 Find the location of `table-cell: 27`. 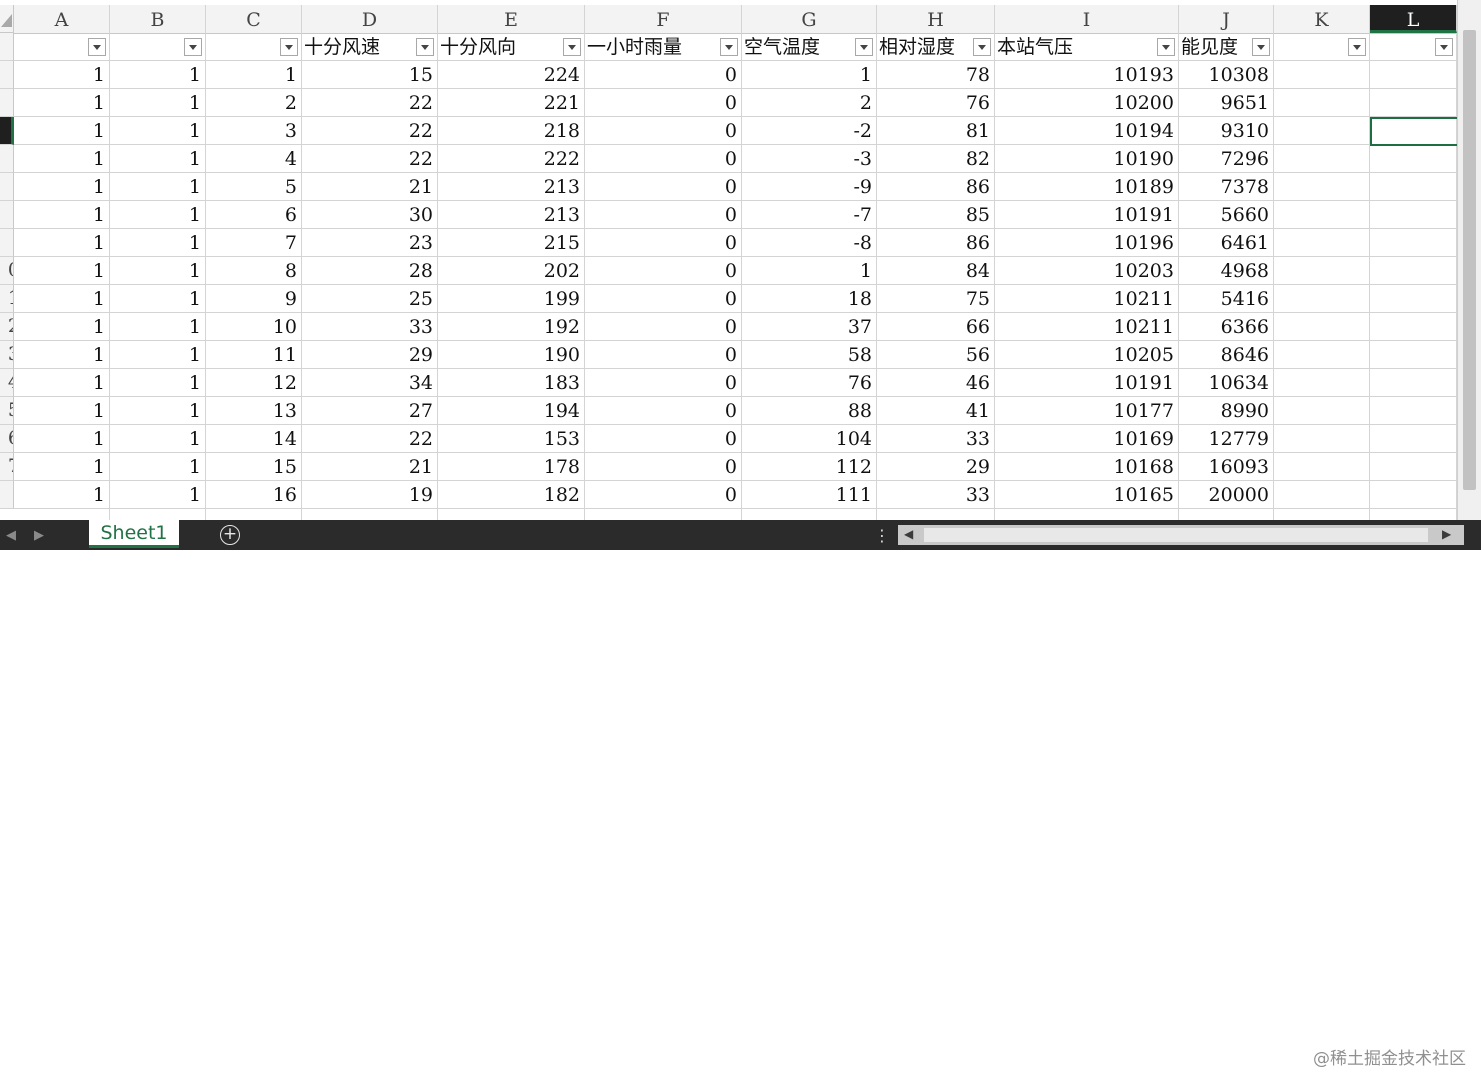

table-cell: 27 is located at coordinates (370, 411).